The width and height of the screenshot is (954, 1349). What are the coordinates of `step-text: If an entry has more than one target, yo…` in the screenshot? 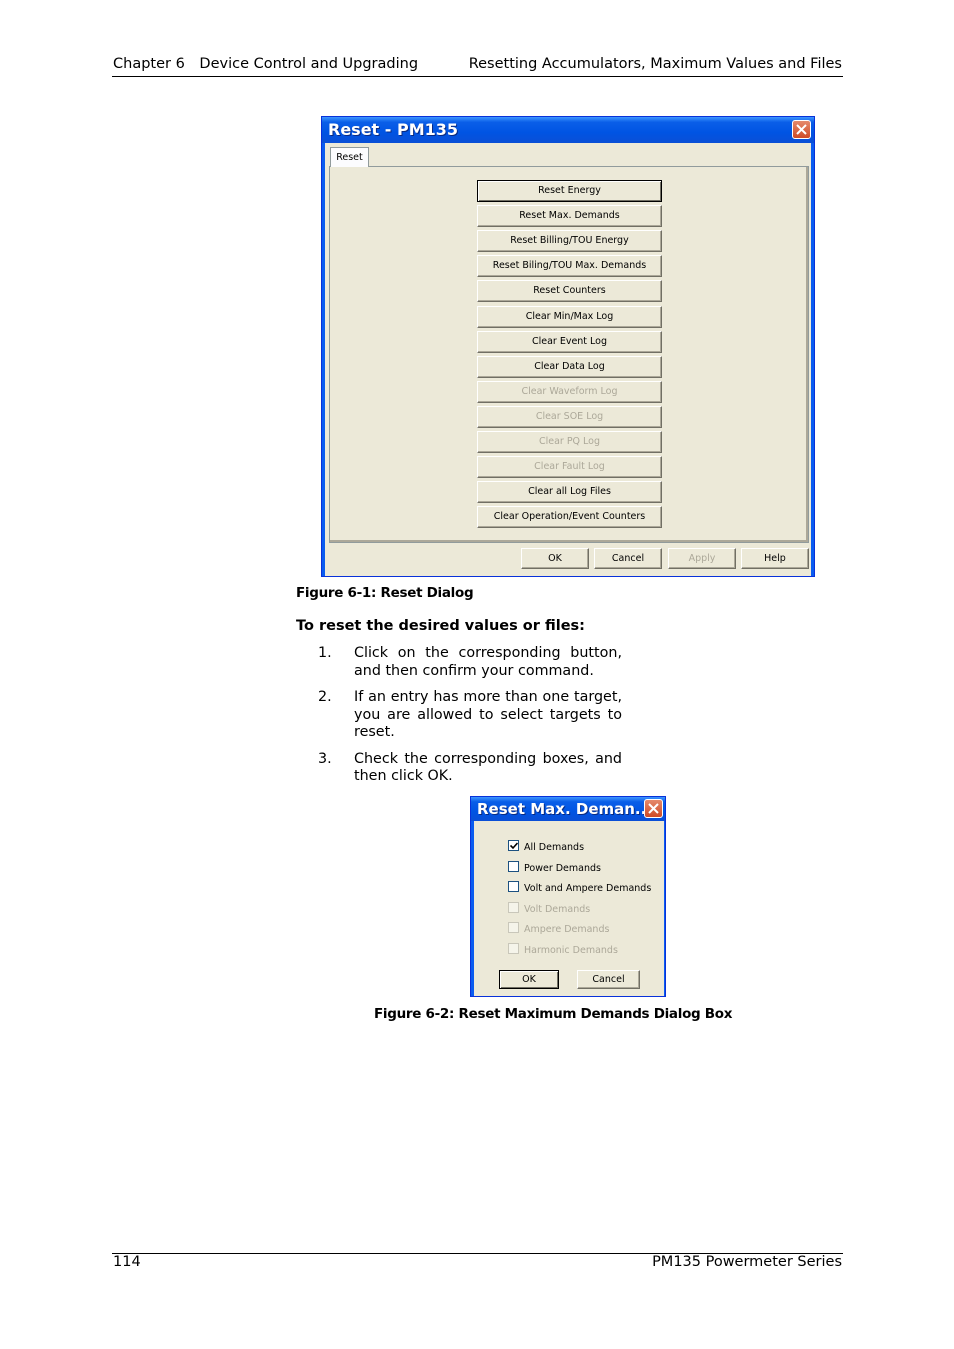 It's located at (488, 714).